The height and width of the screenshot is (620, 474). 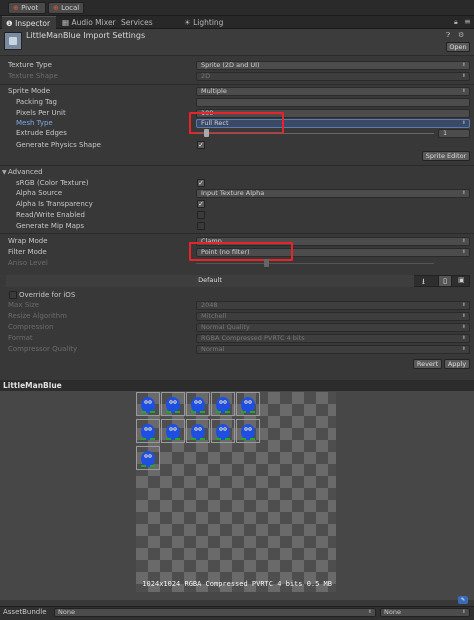 What do you see at coordinates (215, 612) in the screenshot?
I see `asset-bundle-name-dropdown: None ⬍` at bounding box center [215, 612].